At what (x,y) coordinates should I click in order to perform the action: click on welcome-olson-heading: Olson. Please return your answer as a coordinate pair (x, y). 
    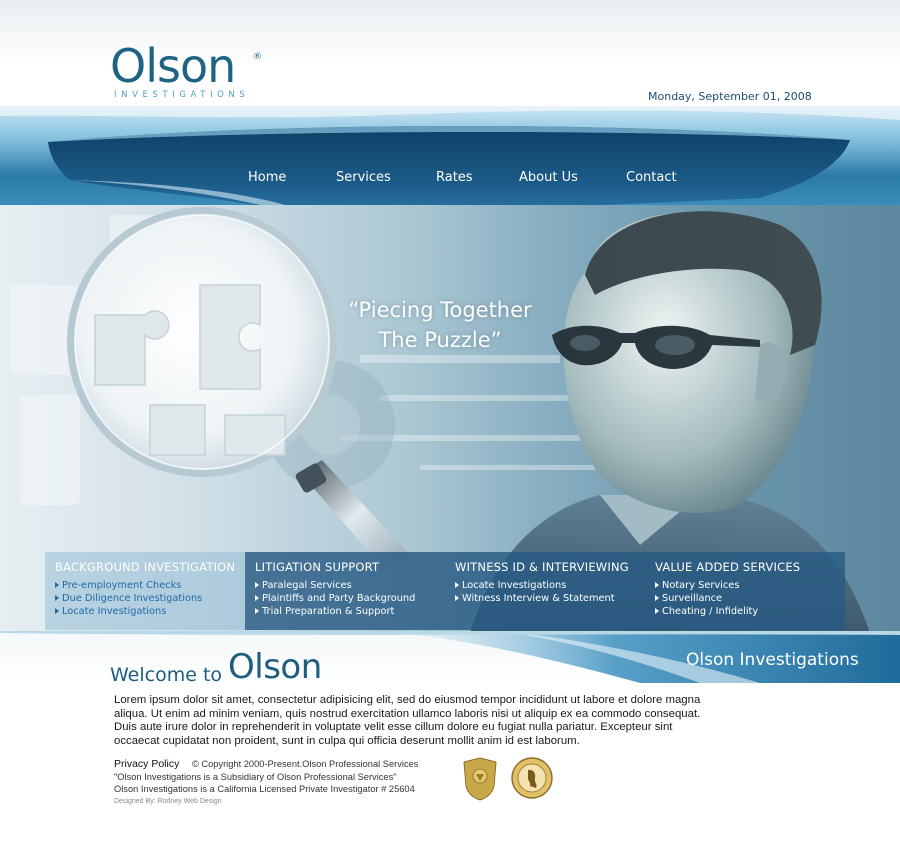
    Looking at the image, I should click on (275, 667).